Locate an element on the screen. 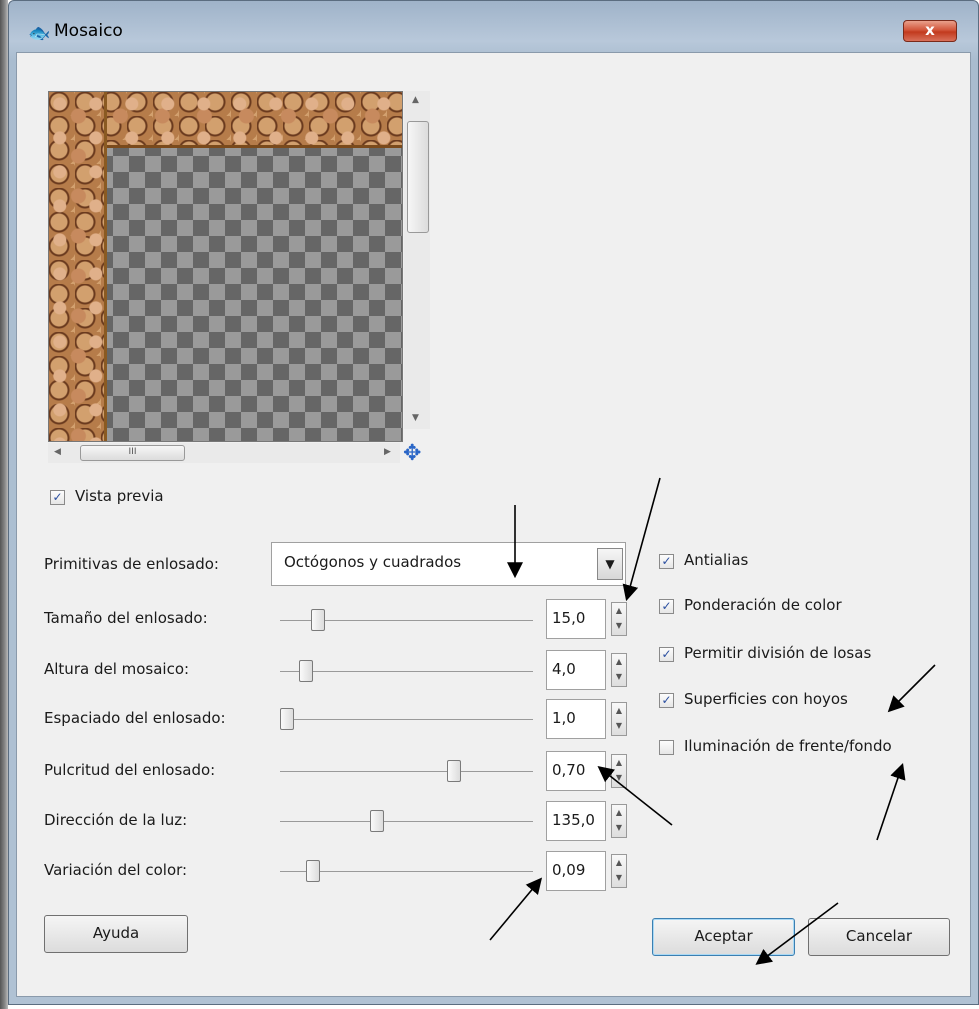 The width and height of the screenshot is (979, 1009). preview-vertical-scrollbar: ▲ ▼ is located at coordinates (417, 260).